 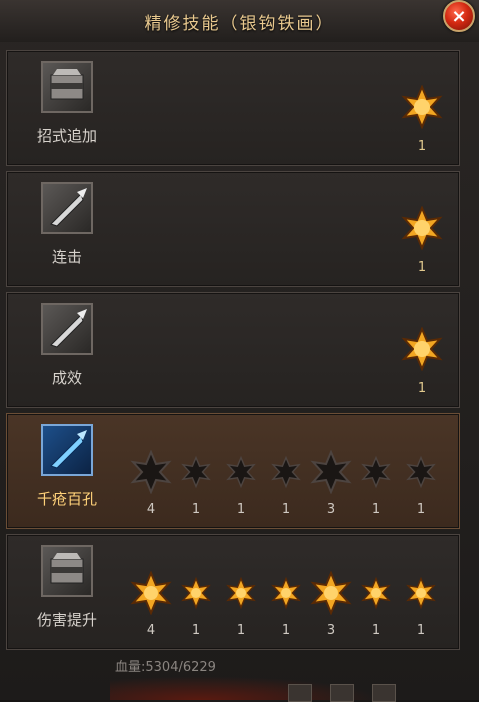 What do you see at coordinates (239, 24) in the screenshot?
I see `window-title: 精修技能（银钩铁画）` at bounding box center [239, 24].